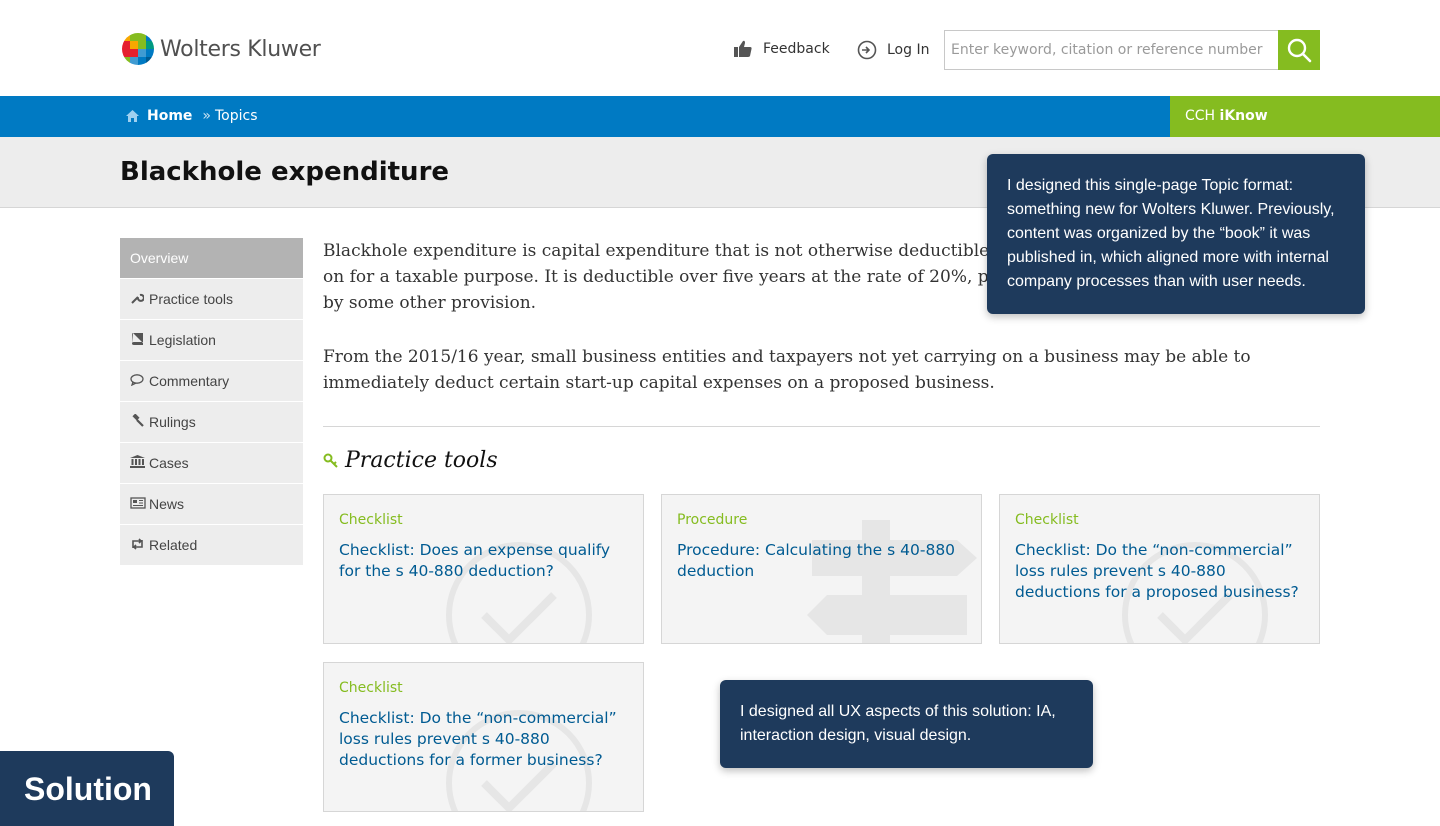  What do you see at coordinates (137, 340) in the screenshot?
I see `book-icon` at bounding box center [137, 340].